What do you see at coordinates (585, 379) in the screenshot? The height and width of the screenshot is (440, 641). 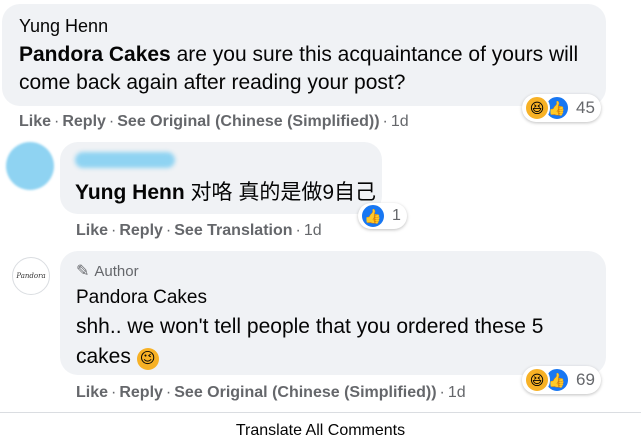 I see `reaction-count: 69` at bounding box center [585, 379].